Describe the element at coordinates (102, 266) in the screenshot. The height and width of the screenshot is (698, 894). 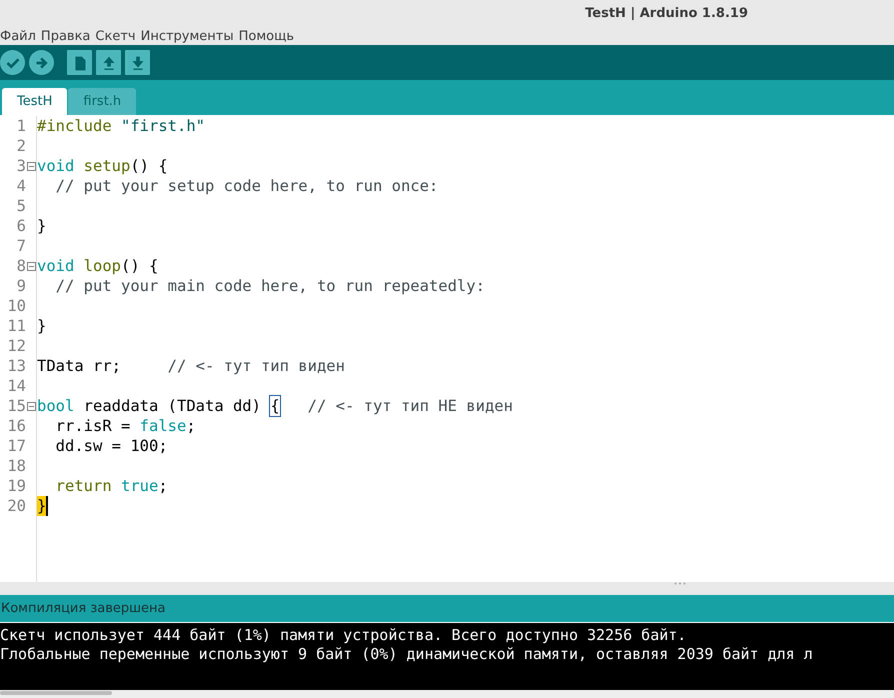
I see `code-token: loop` at that location.